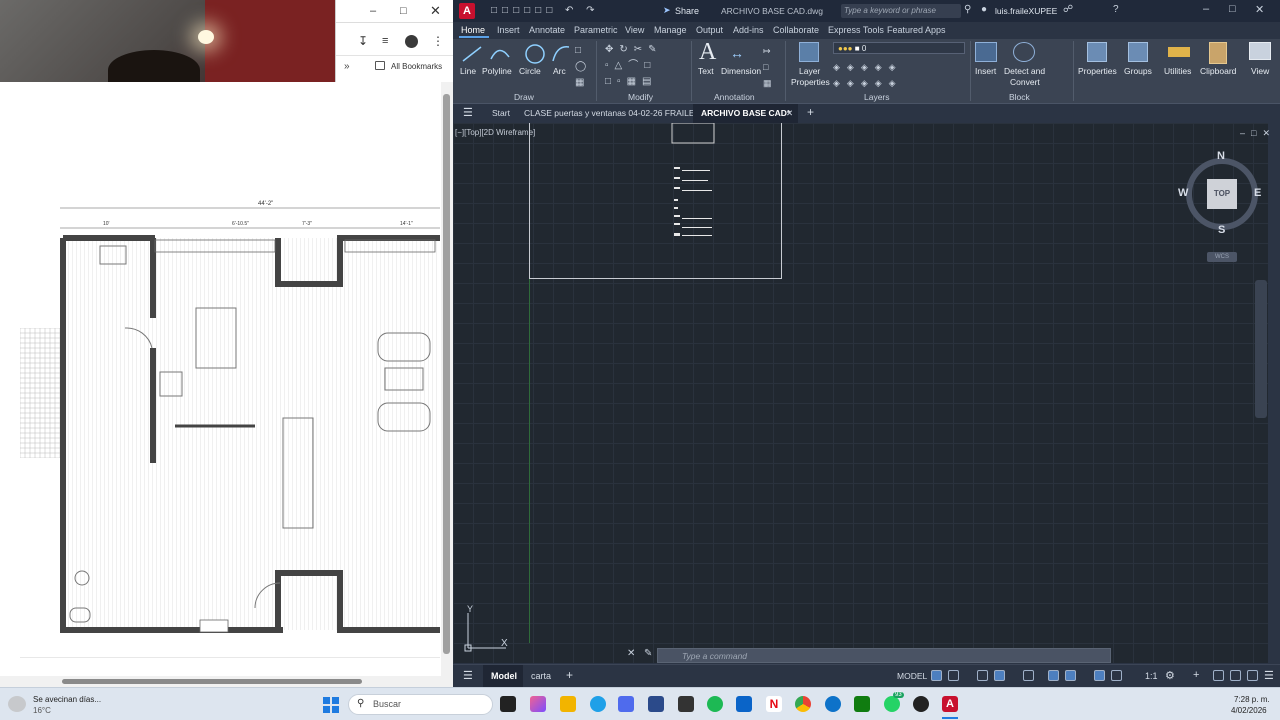 Image resolution: width=1280 pixels, height=720 pixels. I want to click on text-tool: Text, so click(706, 71).